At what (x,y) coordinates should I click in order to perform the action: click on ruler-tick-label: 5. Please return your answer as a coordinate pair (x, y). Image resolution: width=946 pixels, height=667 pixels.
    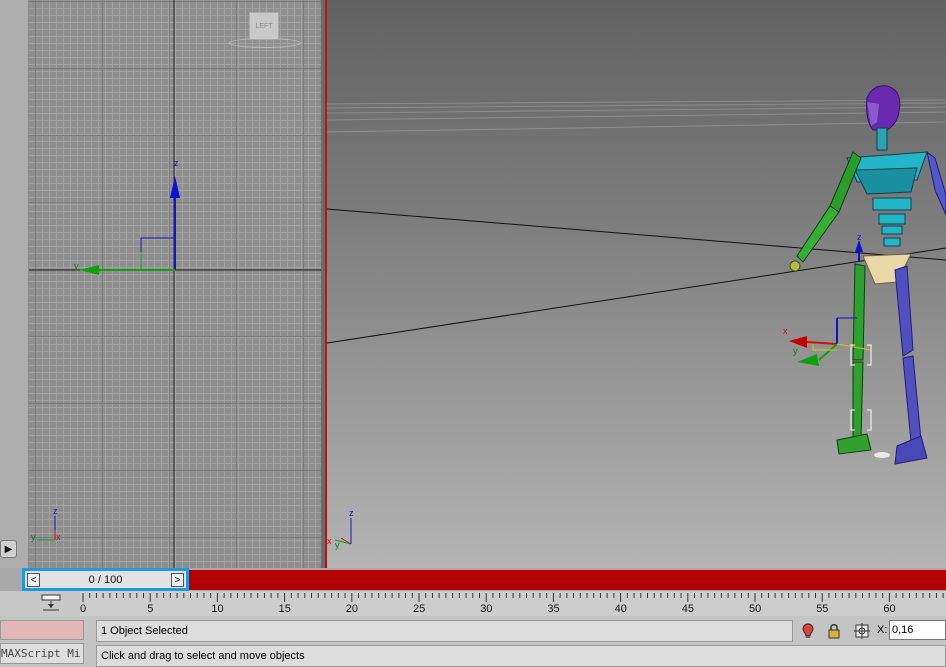
    Looking at the image, I should click on (150, 609).